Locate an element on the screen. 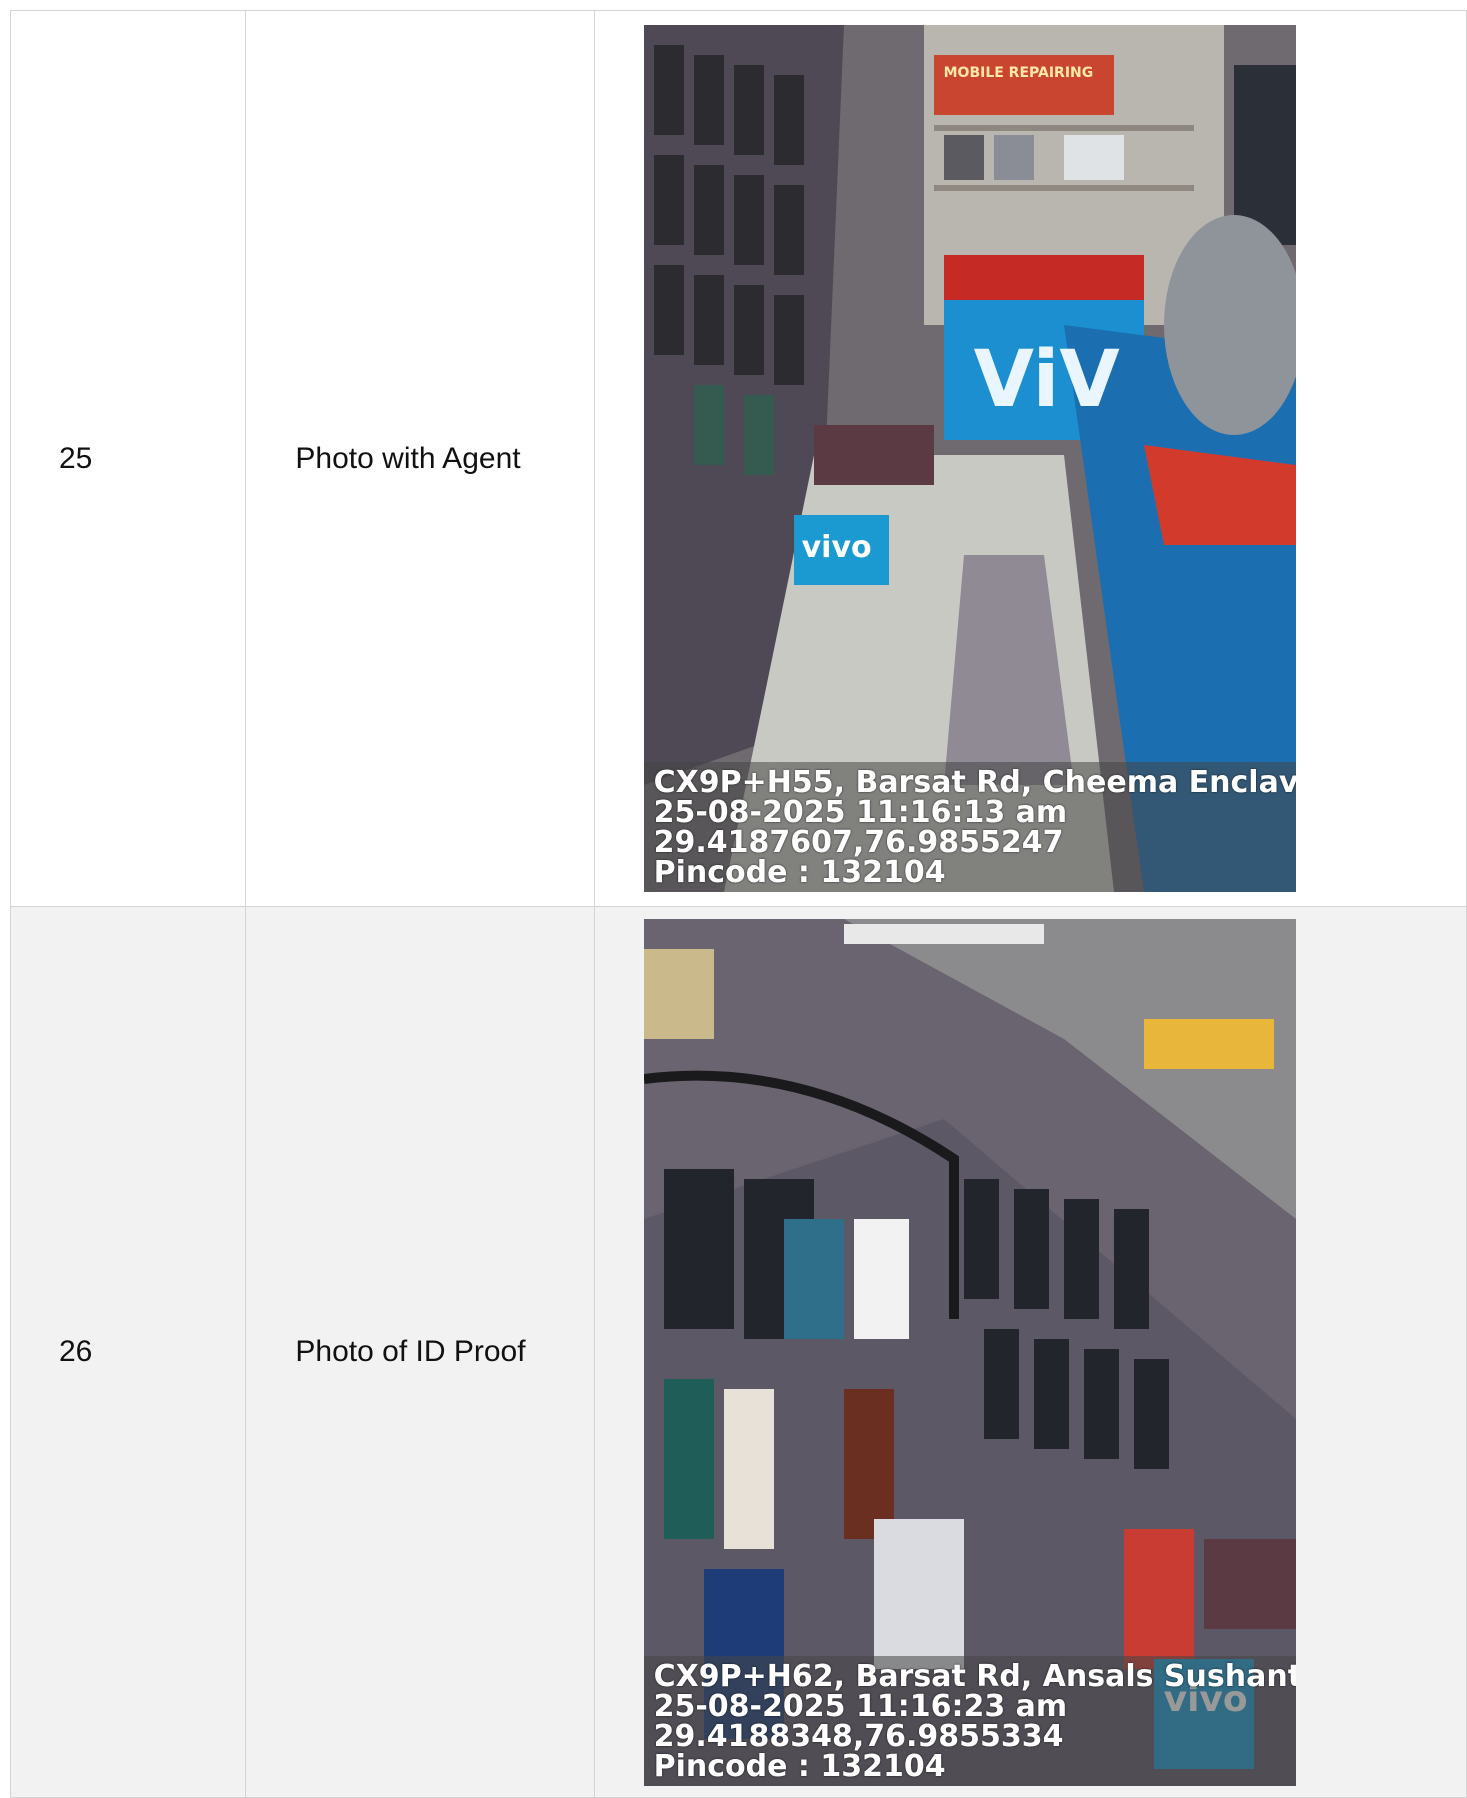 The height and width of the screenshot is (1798, 1467). row-label-cell: Photo with Agent is located at coordinates (420, 458).